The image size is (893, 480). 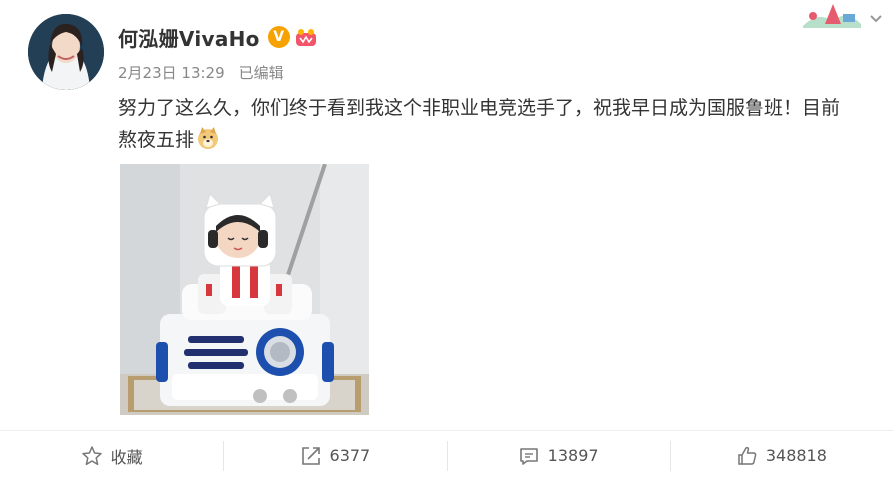 What do you see at coordinates (171, 72) in the screenshot?
I see `post-timestamp: 2月23日 13:29` at bounding box center [171, 72].